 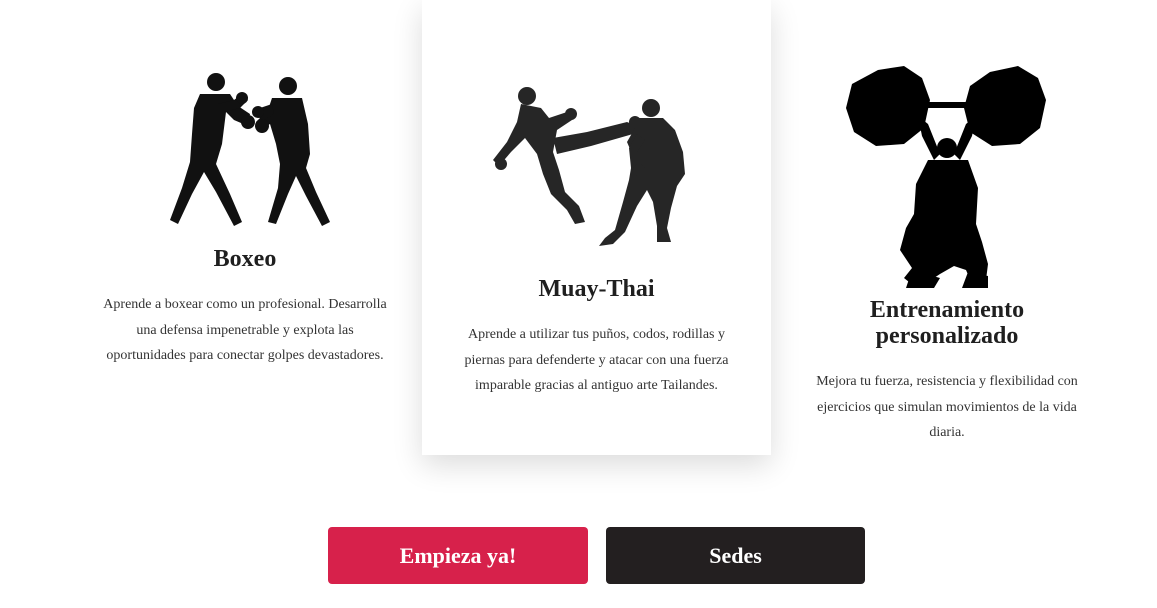 I want to click on muay-thai-silhouette-icon, so click(x=588, y=166).